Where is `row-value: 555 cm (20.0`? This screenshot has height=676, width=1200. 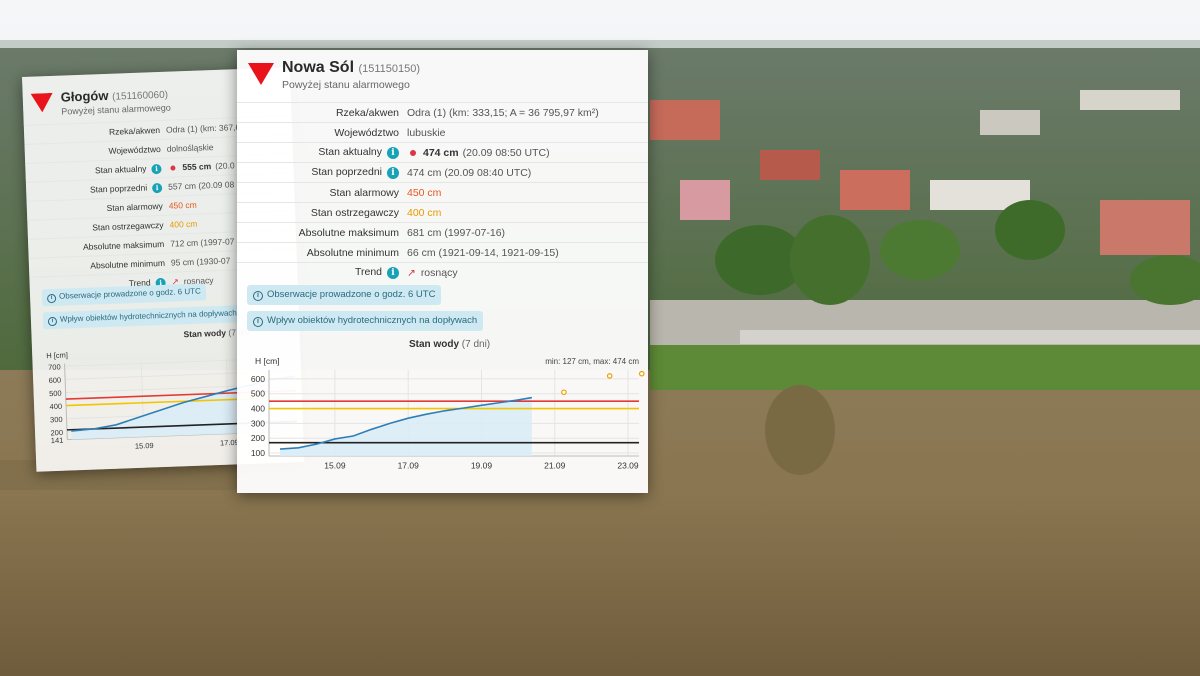 row-value: 555 cm (20.0 is located at coordinates (201, 166).